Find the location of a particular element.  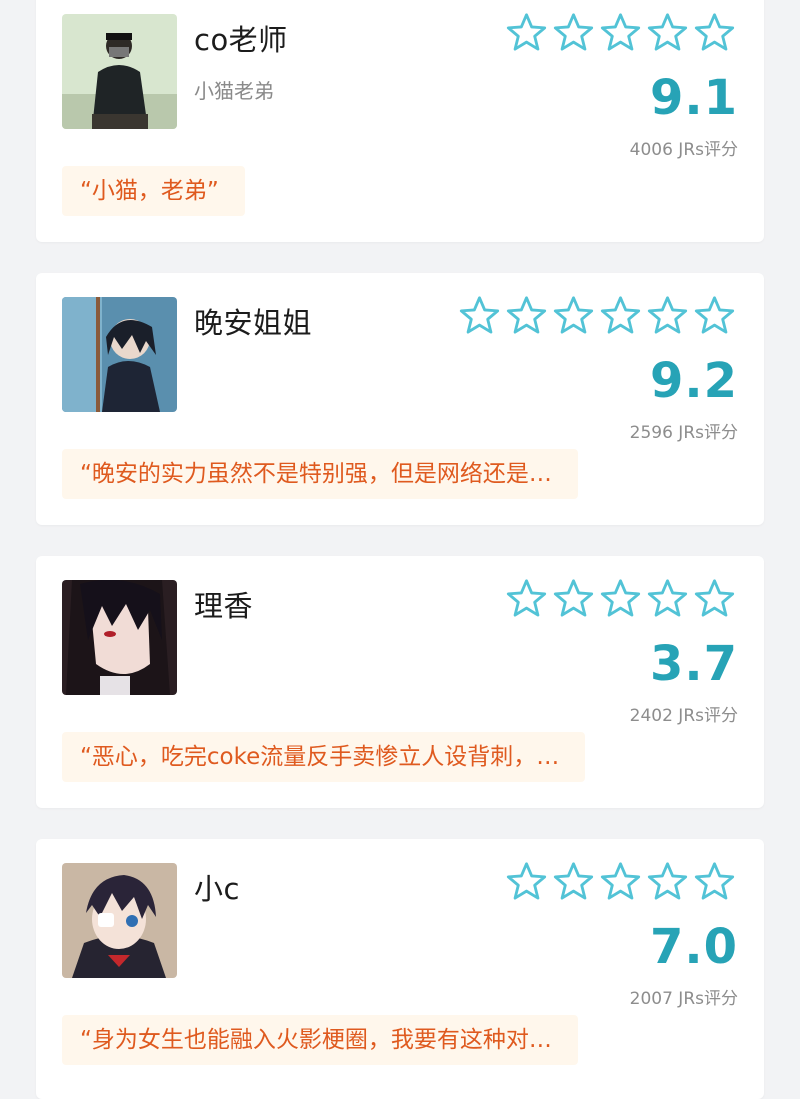

score-value: 9.1 is located at coordinates (693, 98).